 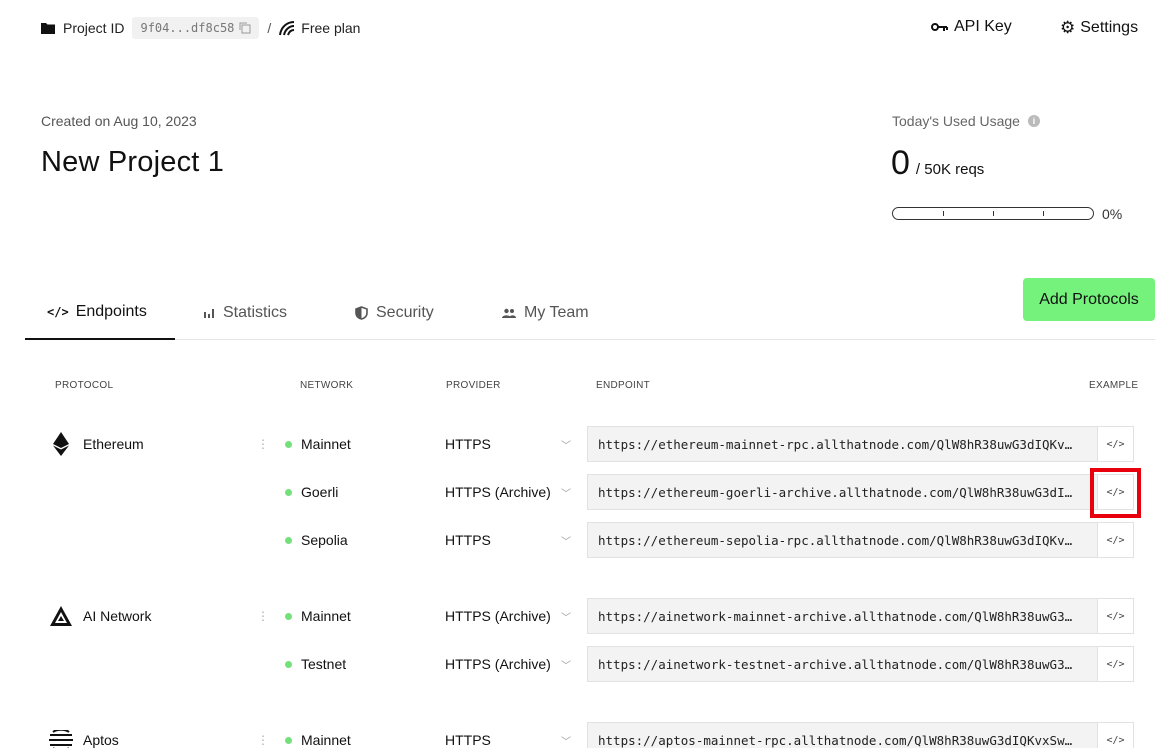 I want to click on column-header-protocol: PROTOCOL, so click(x=84, y=385).